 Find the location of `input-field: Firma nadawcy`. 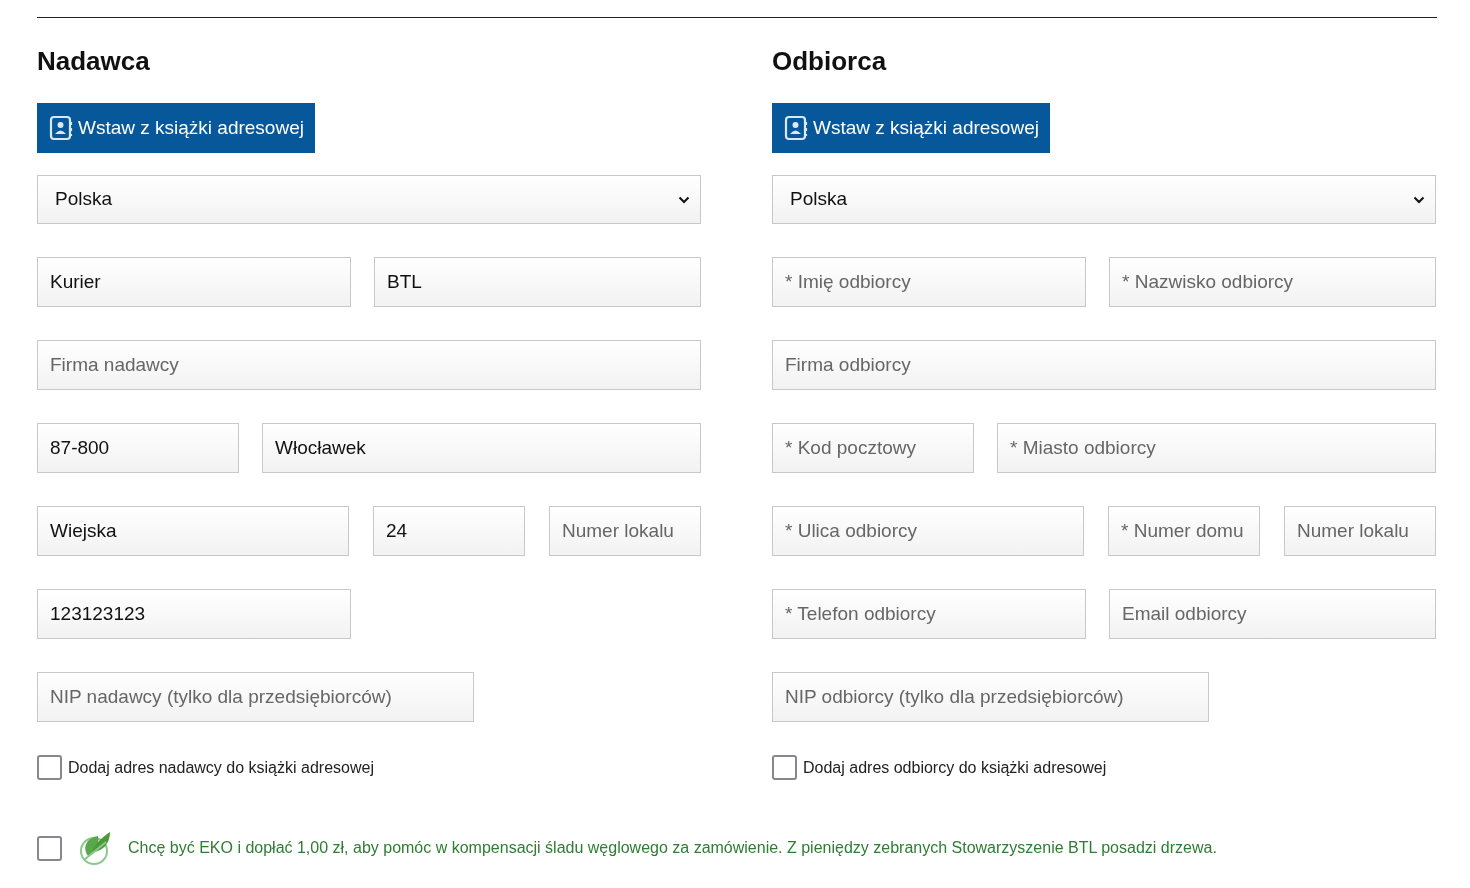

input-field: Firma nadawcy is located at coordinates (369, 365).